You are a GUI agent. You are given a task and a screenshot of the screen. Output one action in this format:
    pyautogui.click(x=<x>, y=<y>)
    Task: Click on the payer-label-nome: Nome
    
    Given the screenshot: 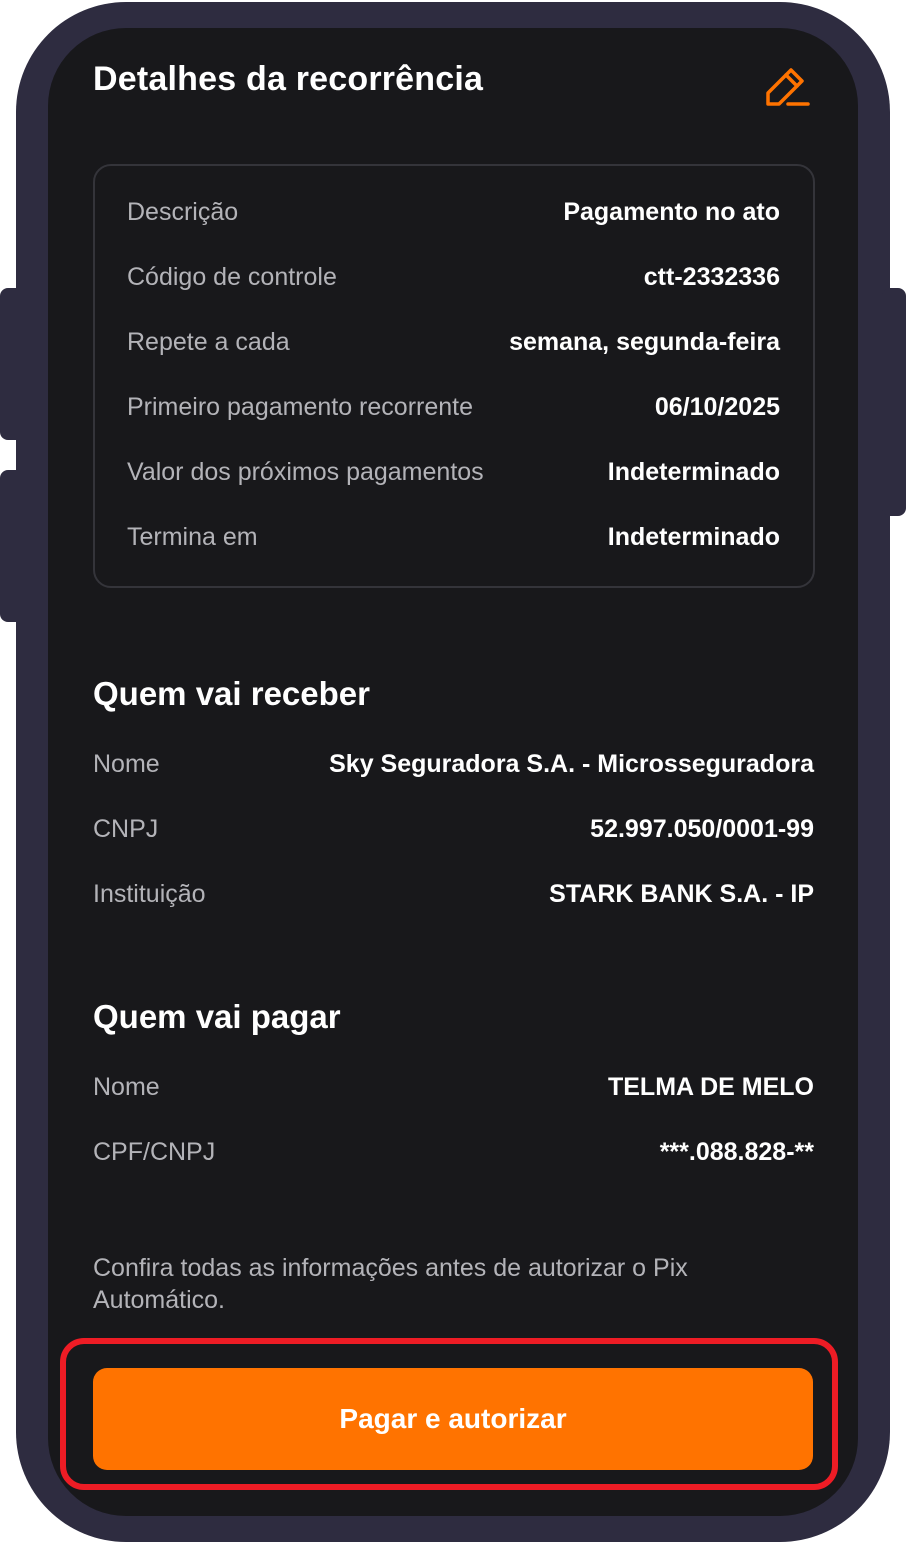 What is the action you would take?
    pyautogui.click(x=126, y=1087)
    